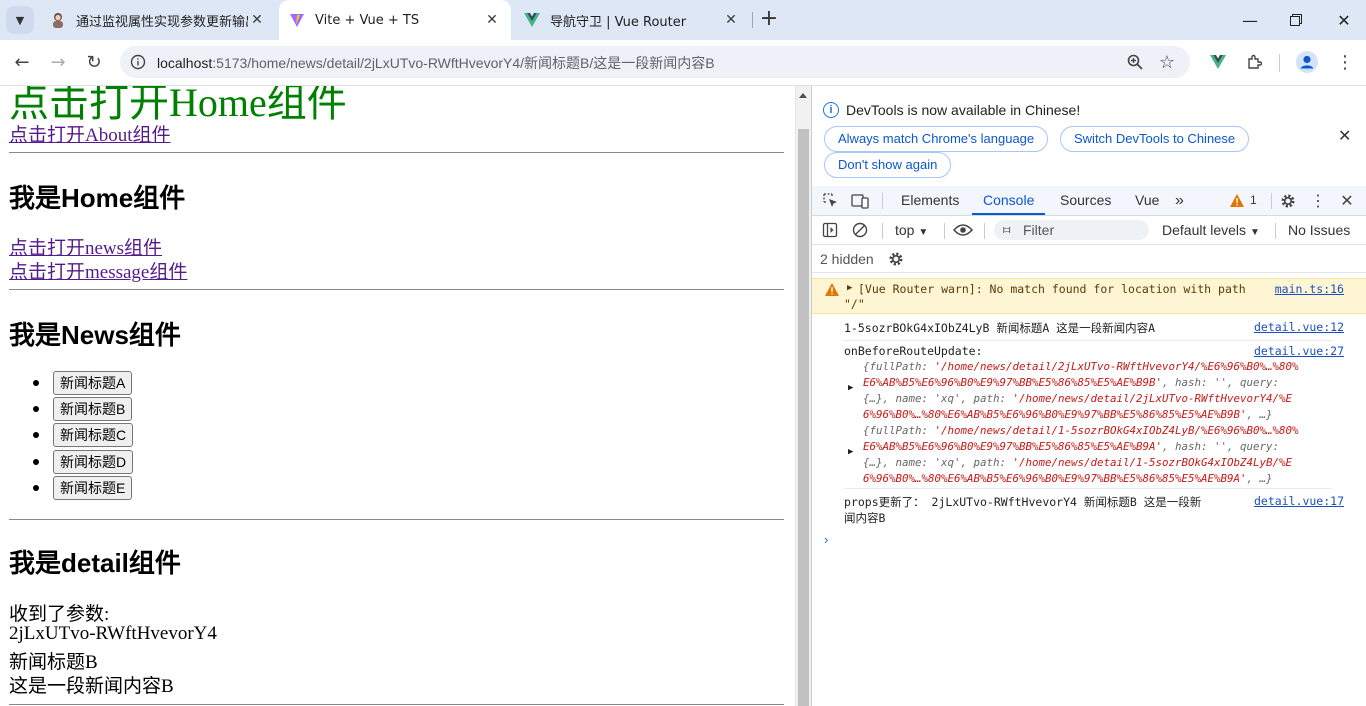  Describe the element at coordinates (984, 231) in the screenshot. I see `toolbar-divider` at that location.